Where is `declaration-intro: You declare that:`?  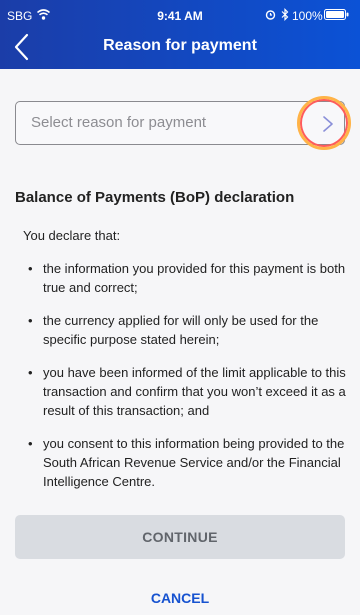 declaration-intro: You declare that: is located at coordinates (72, 235).